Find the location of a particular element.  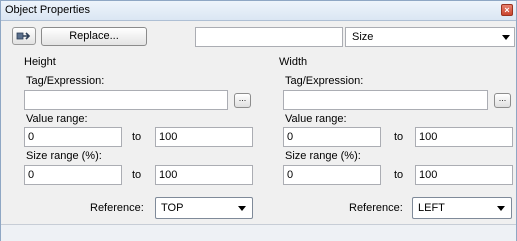

width-reference-label: Reference: is located at coordinates (376, 208).